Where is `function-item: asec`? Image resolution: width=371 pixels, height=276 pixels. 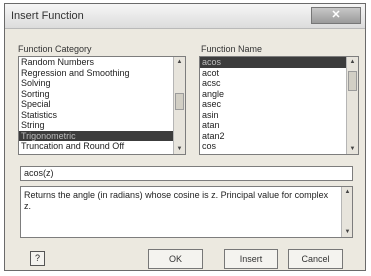 function-item: asec is located at coordinates (279, 104).